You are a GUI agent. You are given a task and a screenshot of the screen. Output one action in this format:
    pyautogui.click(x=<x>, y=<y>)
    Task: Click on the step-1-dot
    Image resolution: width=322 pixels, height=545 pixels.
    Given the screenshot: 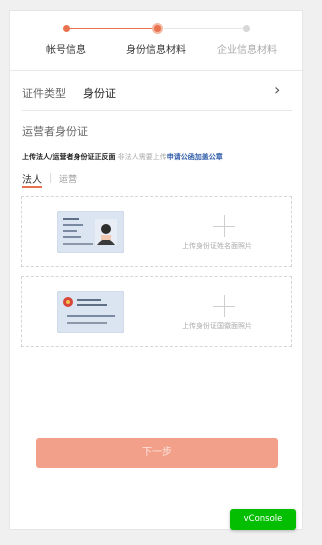 What is the action you would take?
    pyautogui.click(x=66, y=28)
    